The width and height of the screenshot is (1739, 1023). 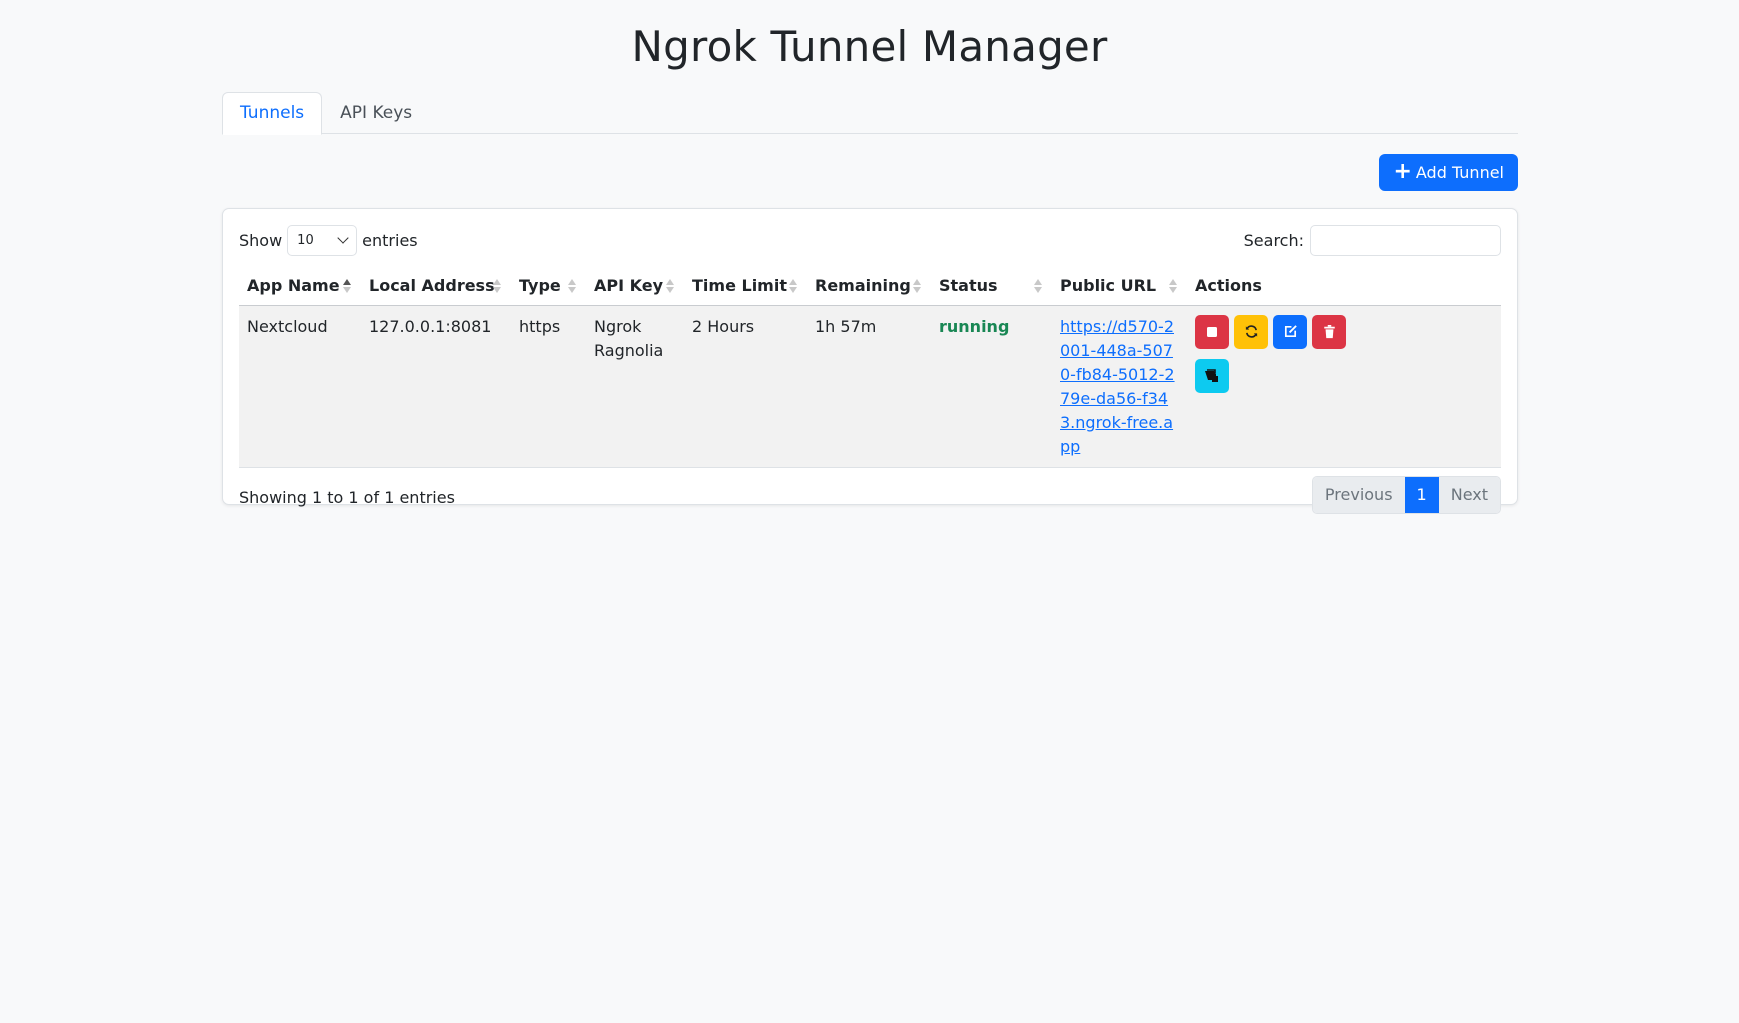 I want to click on next-page-button: Next, so click(x=1469, y=494).